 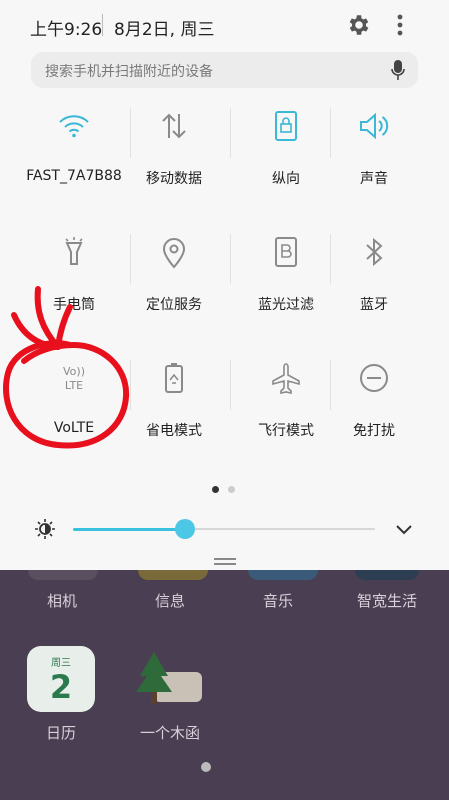 I want to click on tile-do-not-disturb: 免打扰, so click(x=374, y=420).